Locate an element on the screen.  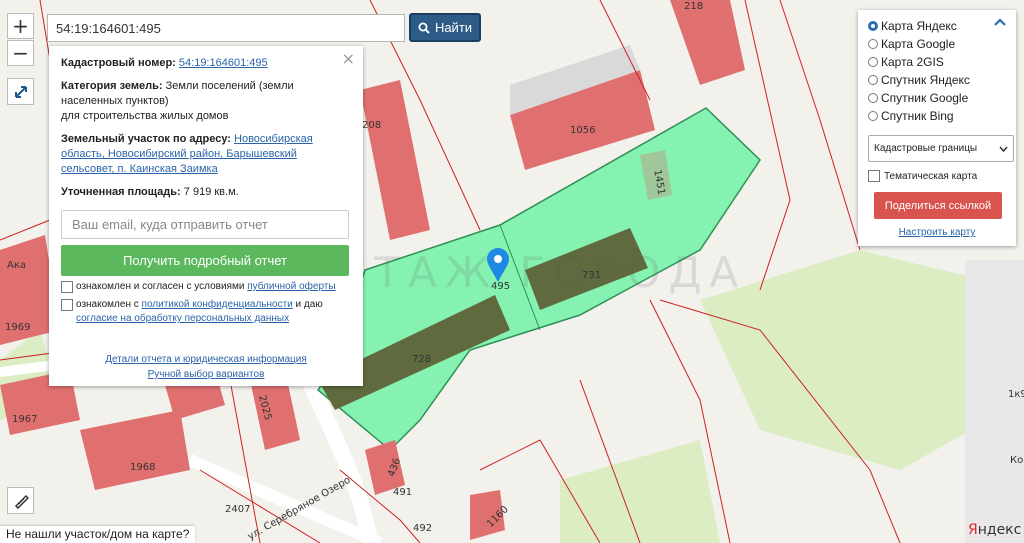
manual-select-link: Ручной выбор вариантов is located at coordinates (206, 374).